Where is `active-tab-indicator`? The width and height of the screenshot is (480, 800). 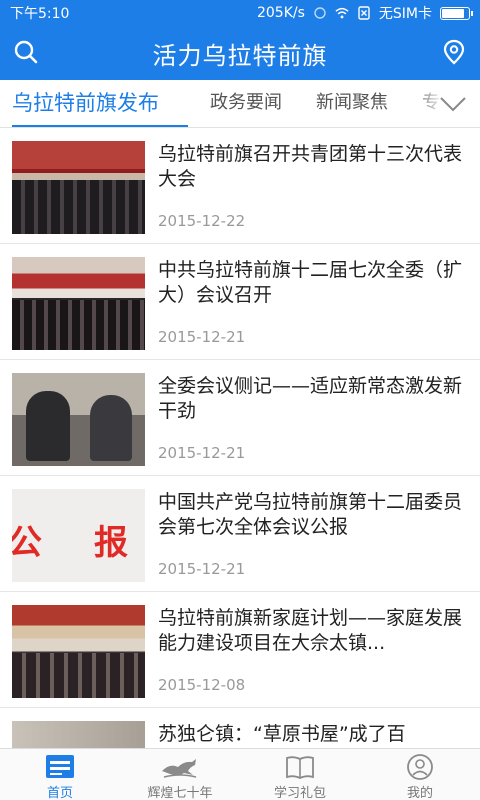 active-tab-indicator is located at coordinates (100, 126).